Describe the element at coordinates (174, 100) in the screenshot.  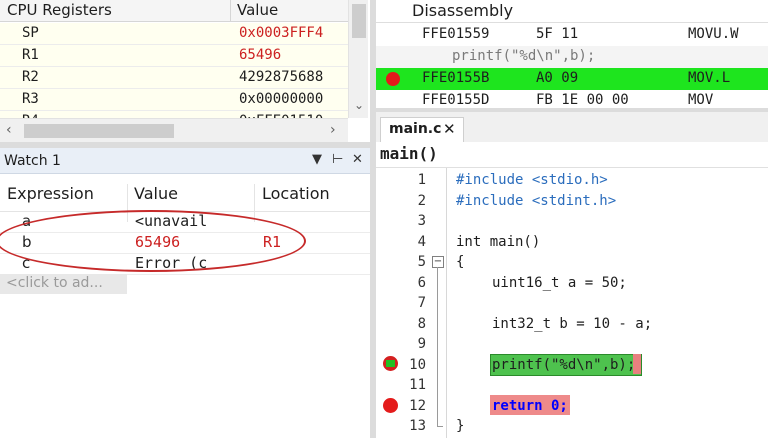
I see `register-row: R3 0x00000000` at that location.